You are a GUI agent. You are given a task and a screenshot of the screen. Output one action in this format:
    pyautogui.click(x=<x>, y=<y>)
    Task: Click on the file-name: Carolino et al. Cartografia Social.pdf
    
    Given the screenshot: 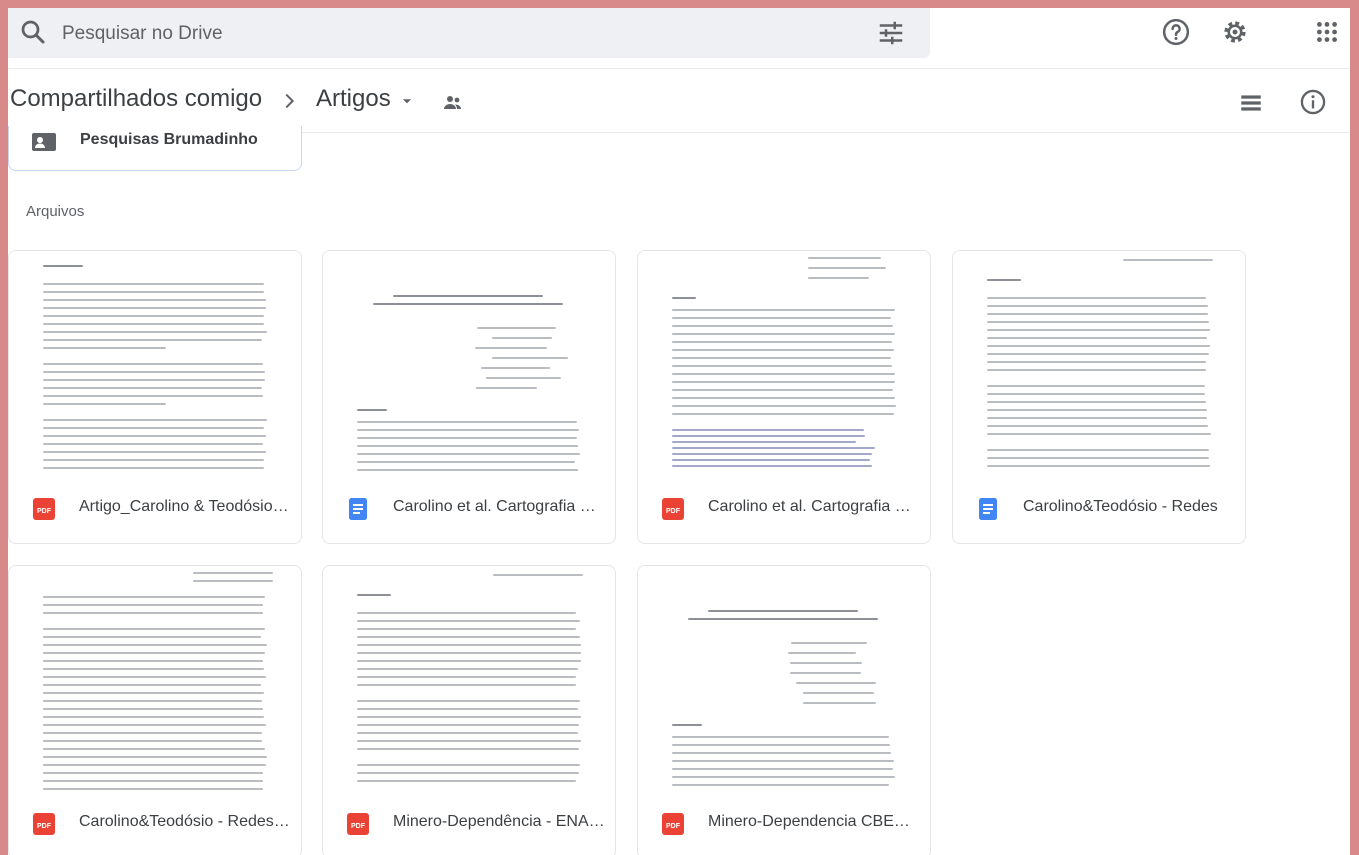 What is the action you would take?
    pyautogui.click(x=814, y=506)
    